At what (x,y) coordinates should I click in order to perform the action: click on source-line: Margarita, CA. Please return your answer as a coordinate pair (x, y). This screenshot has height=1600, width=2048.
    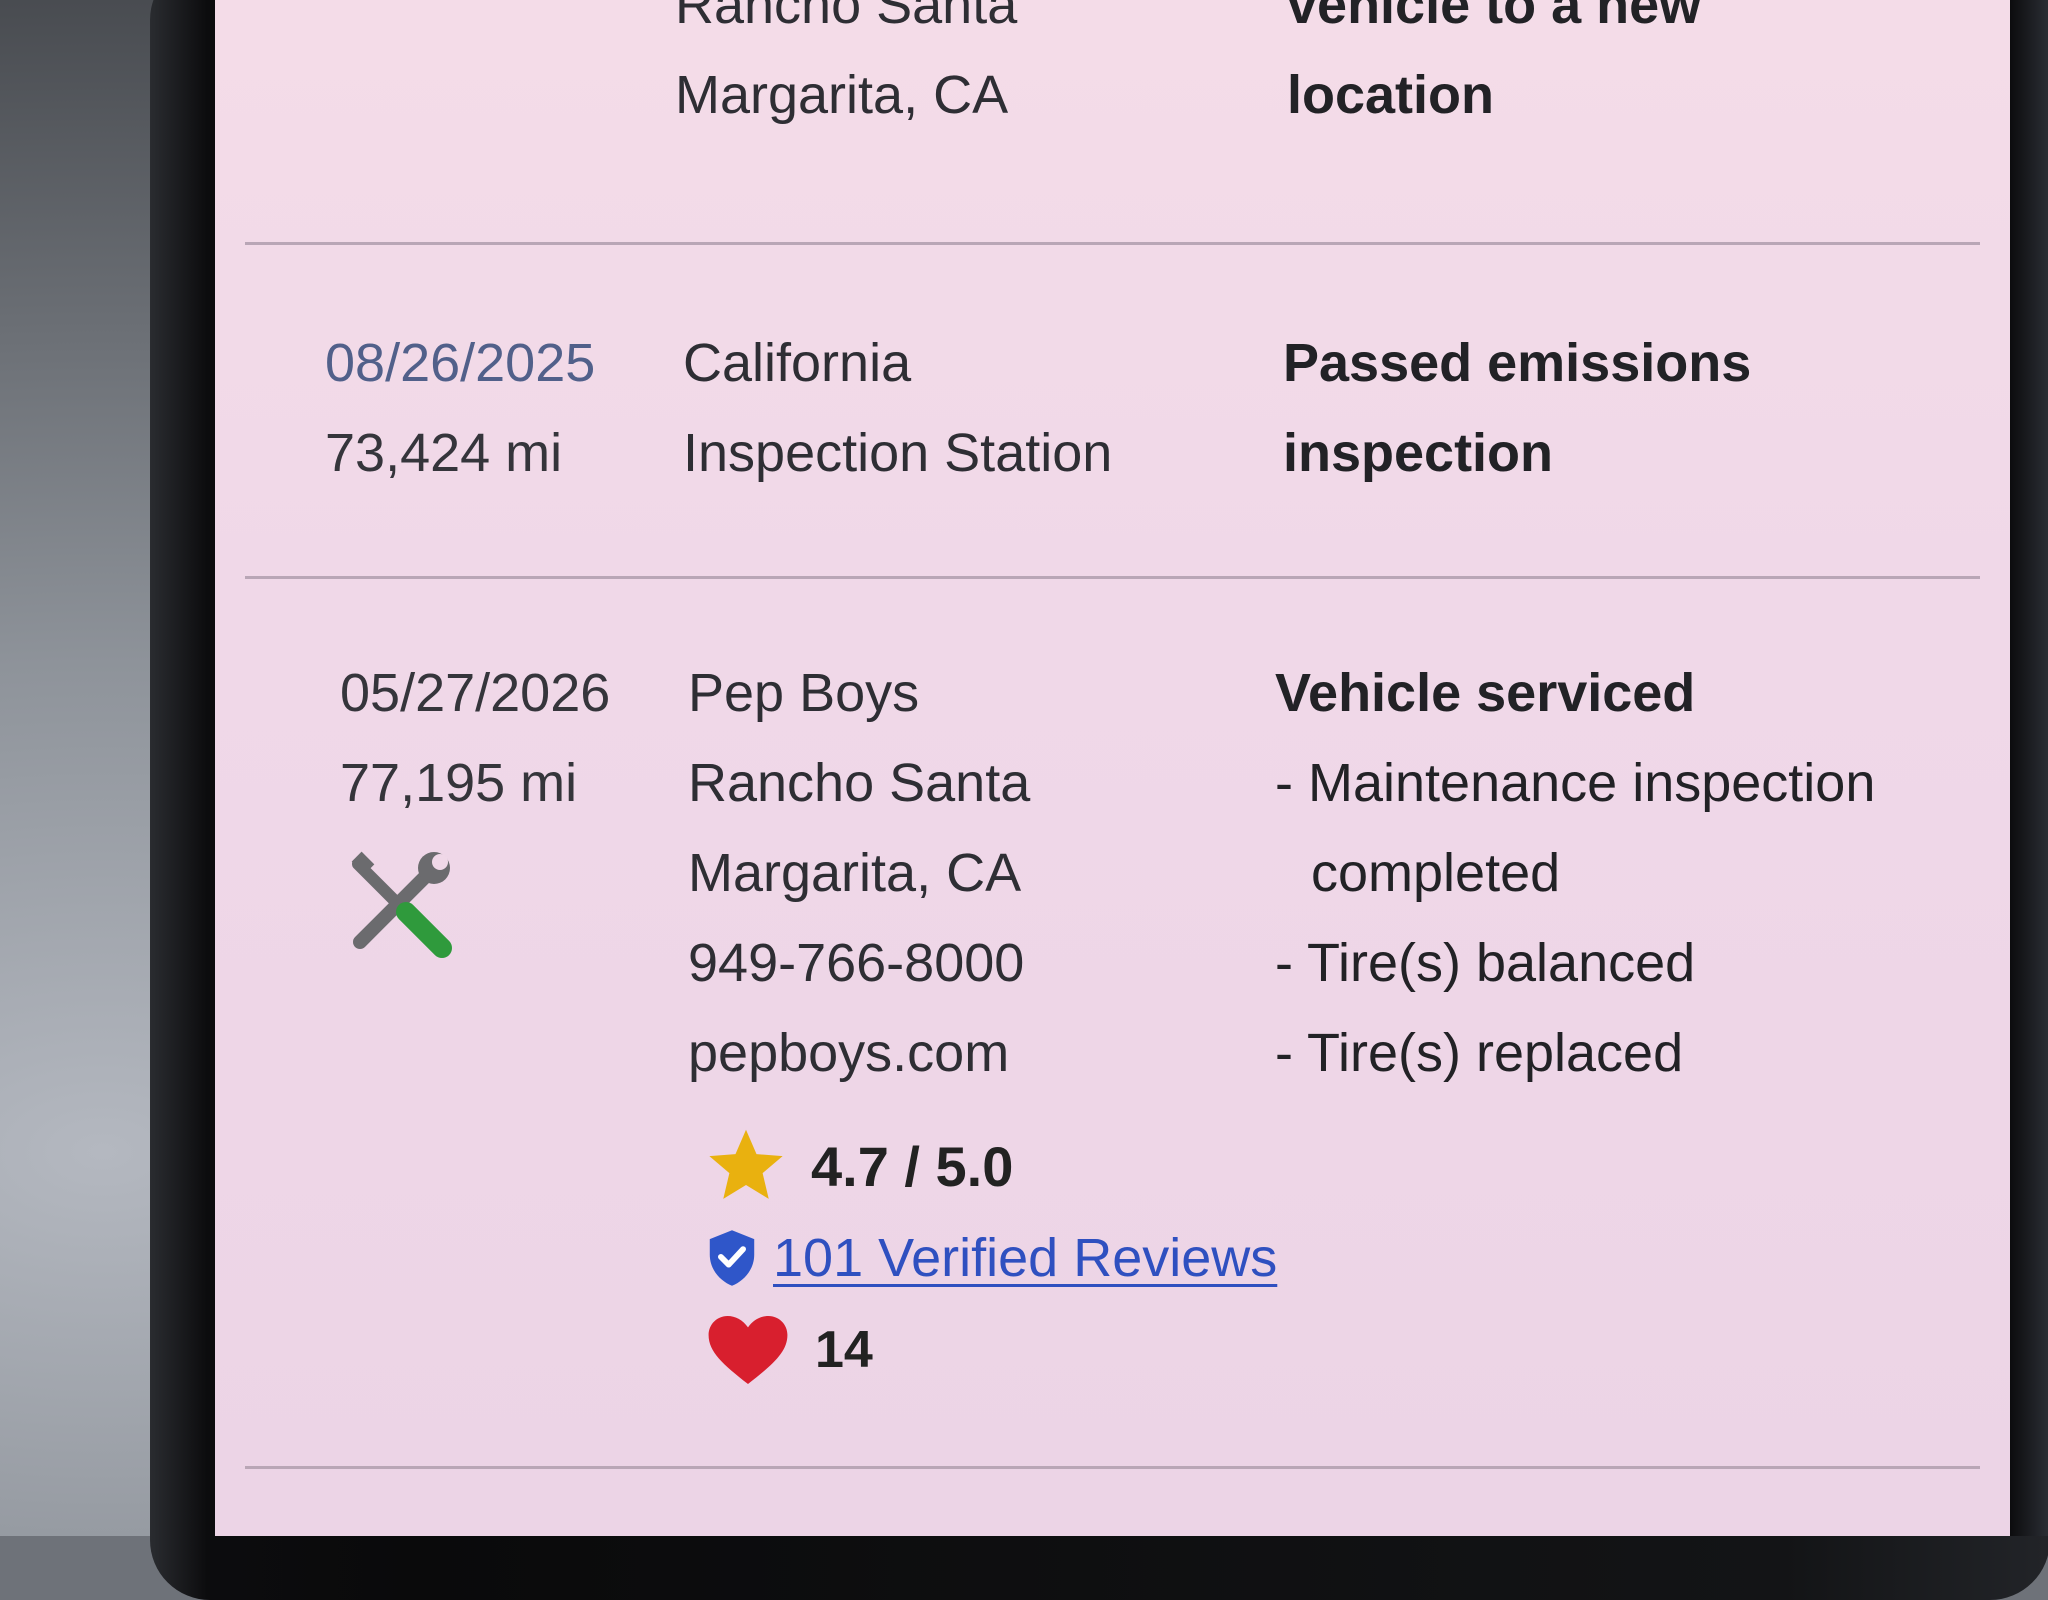
    Looking at the image, I should click on (842, 95).